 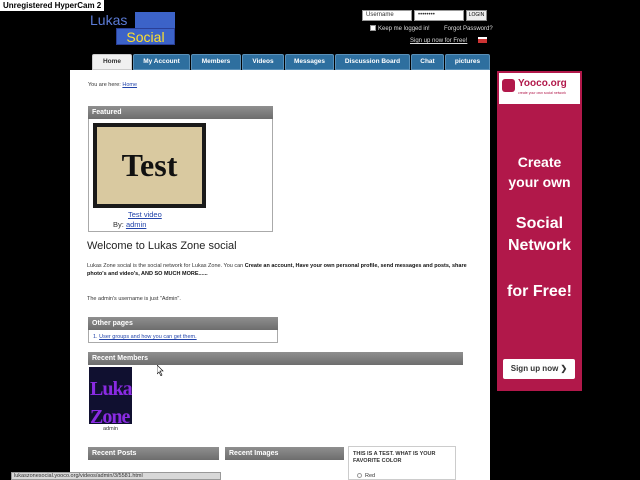 What do you see at coordinates (359, 476) in the screenshot?
I see `poll-radio` at bounding box center [359, 476].